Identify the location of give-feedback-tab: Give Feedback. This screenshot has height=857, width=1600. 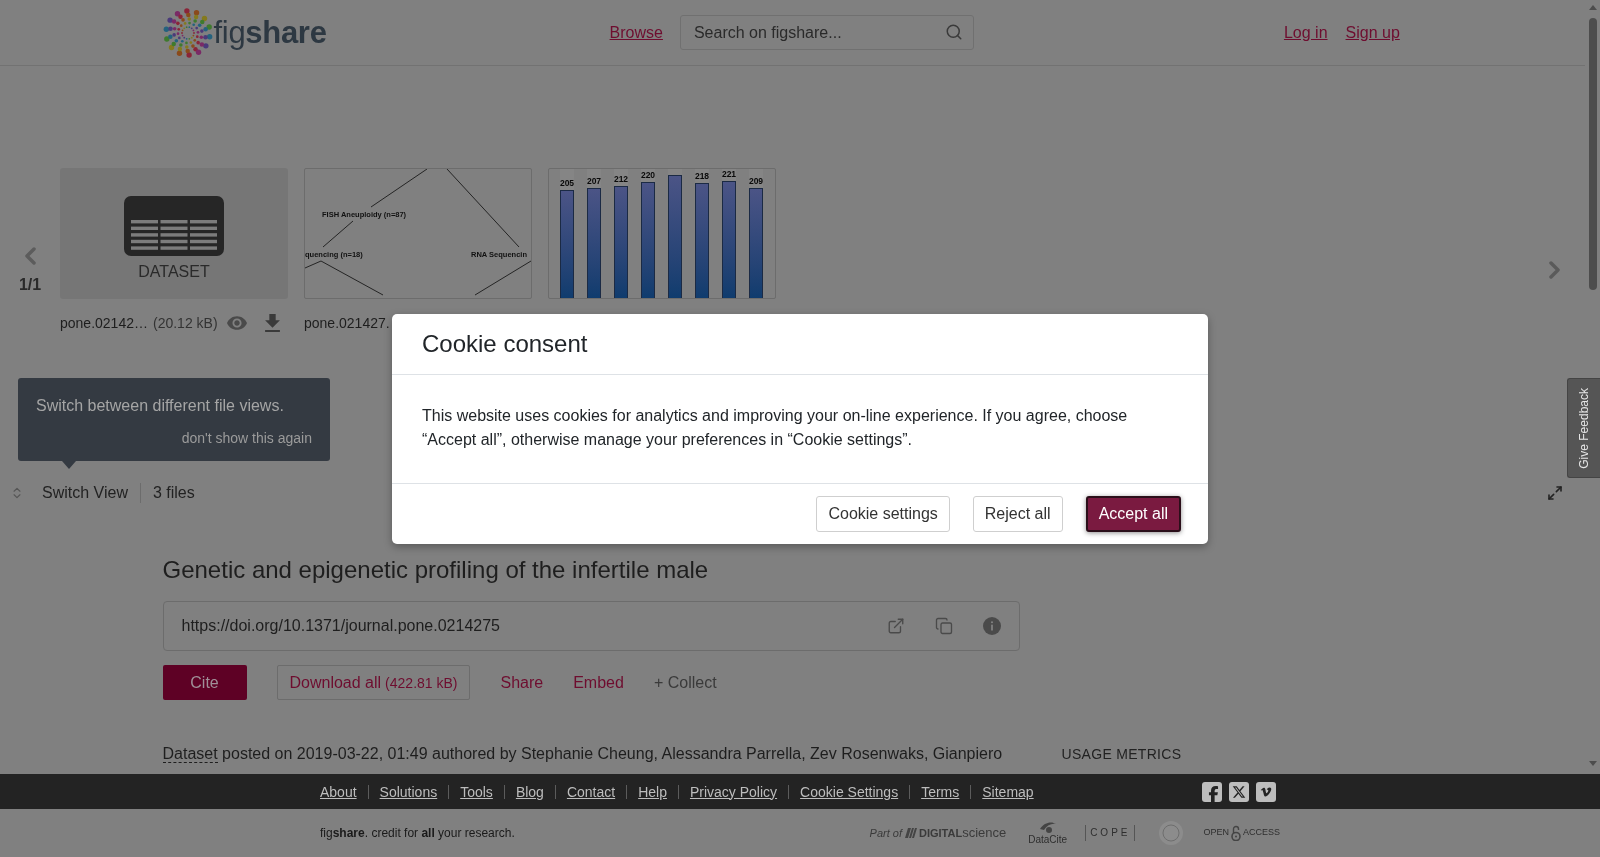
(1583, 428).